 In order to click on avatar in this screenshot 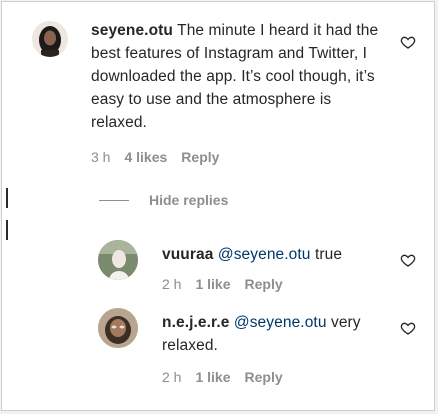, I will do `click(50, 39)`.